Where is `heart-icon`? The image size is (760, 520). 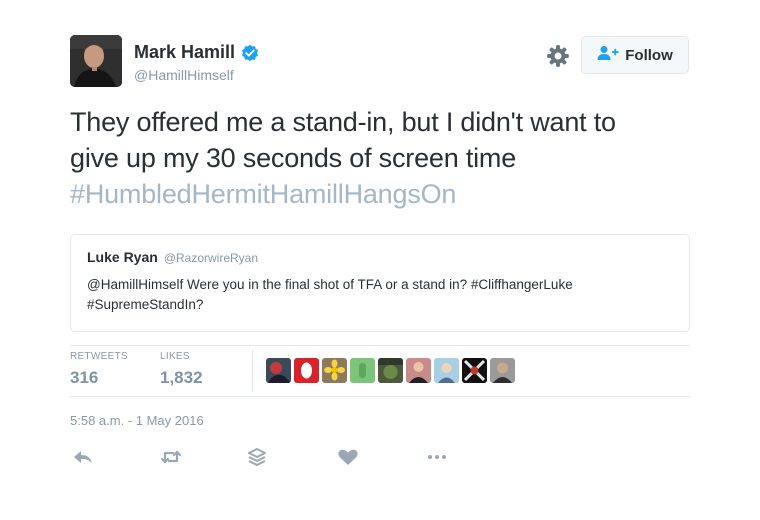 heart-icon is located at coordinates (348, 457).